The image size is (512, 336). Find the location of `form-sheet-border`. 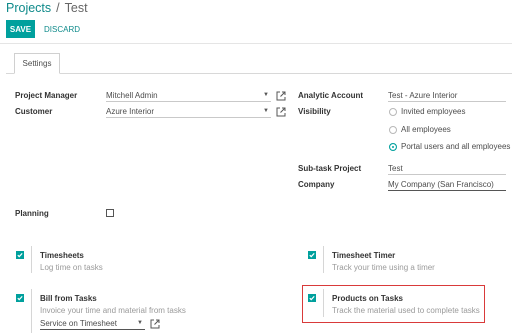

form-sheet-border is located at coordinates (256, 43).